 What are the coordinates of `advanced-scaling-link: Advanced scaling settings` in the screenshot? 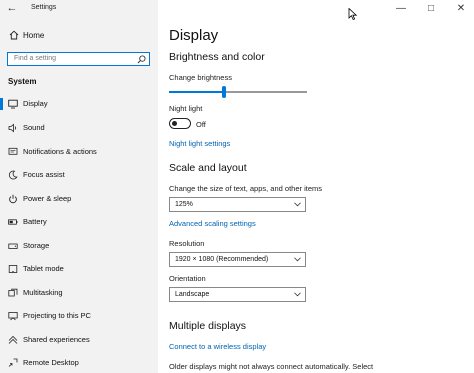 It's located at (212, 223).